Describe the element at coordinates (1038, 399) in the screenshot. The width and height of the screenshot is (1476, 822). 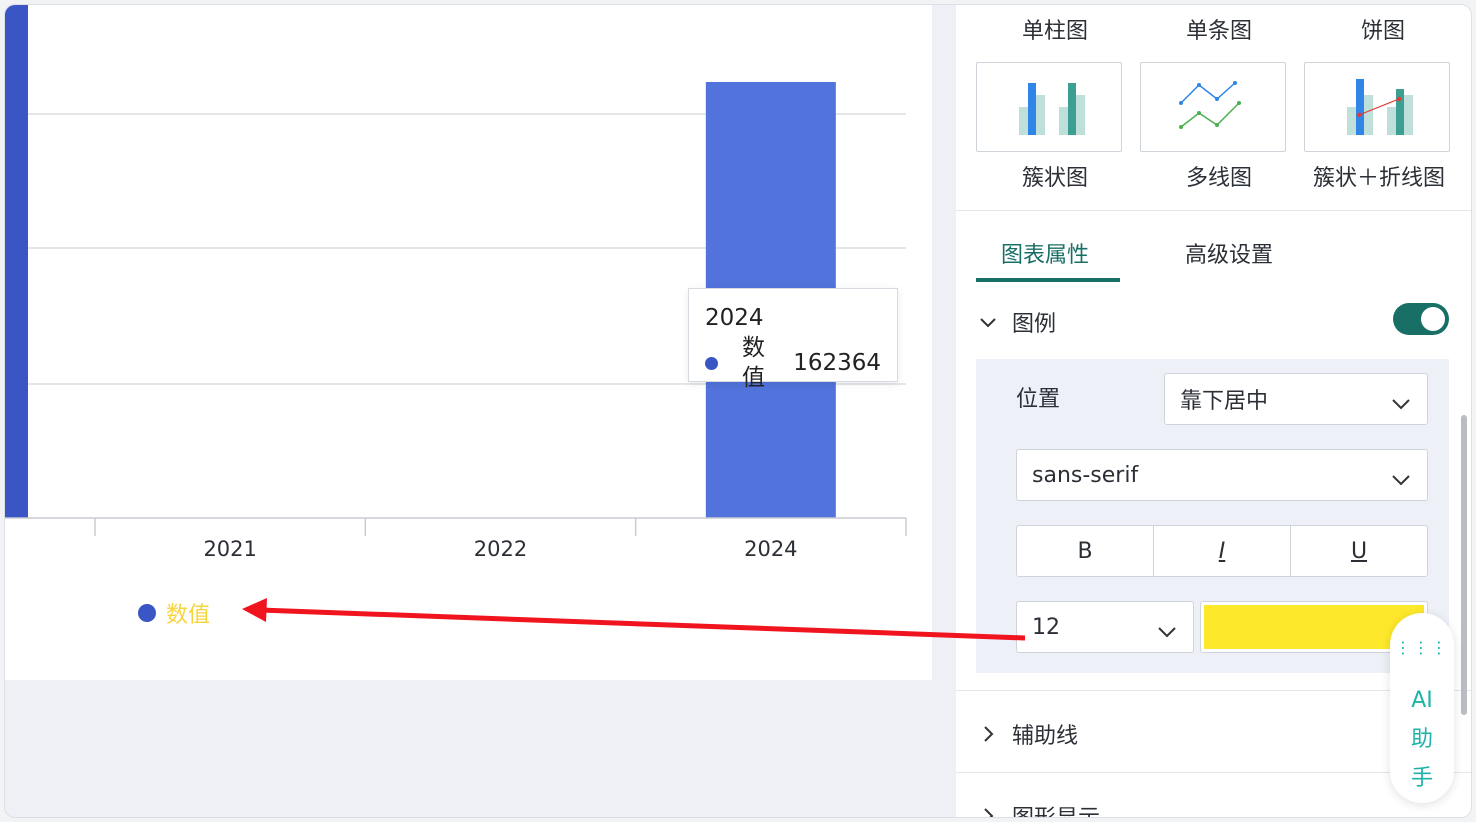
I see `position-label: 位置` at that location.